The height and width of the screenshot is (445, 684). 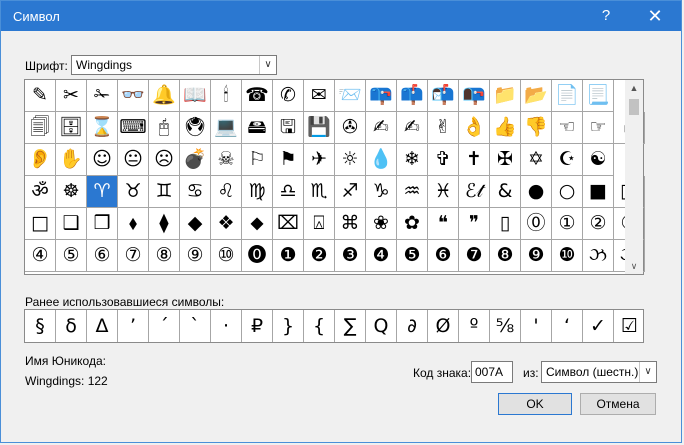 I want to click on symbol-cell: 🖲, so click(x=195, y=128).